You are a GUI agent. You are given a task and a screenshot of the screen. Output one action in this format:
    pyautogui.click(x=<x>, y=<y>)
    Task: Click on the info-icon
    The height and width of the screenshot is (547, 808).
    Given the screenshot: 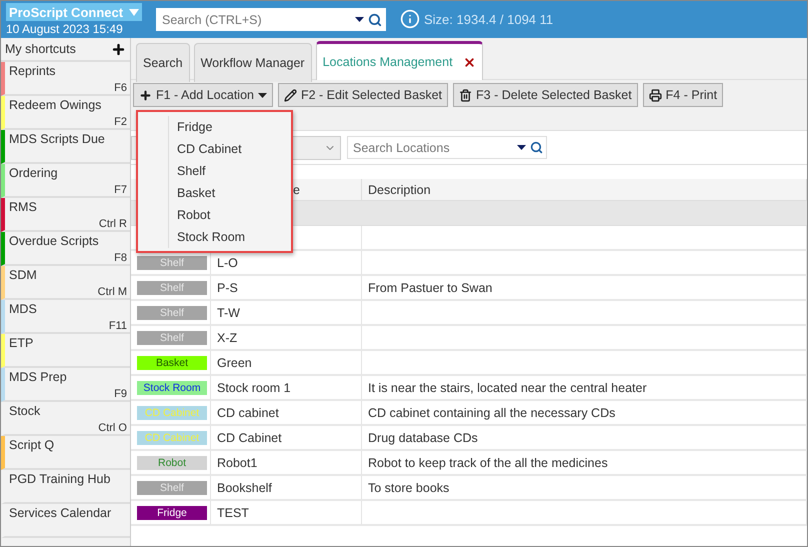 What is the action you would take?
    pyautogui.click(x=410, y=19)
    